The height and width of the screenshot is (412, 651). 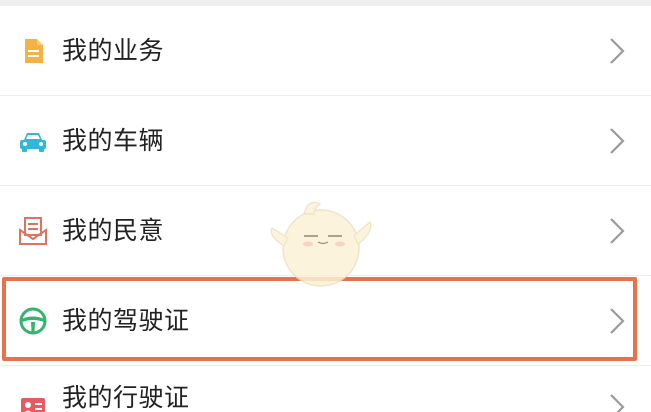 What do you see at coordinates (33, 405) in the screenshot?
I see `id-card-icon` at bounding box center [33, 405].